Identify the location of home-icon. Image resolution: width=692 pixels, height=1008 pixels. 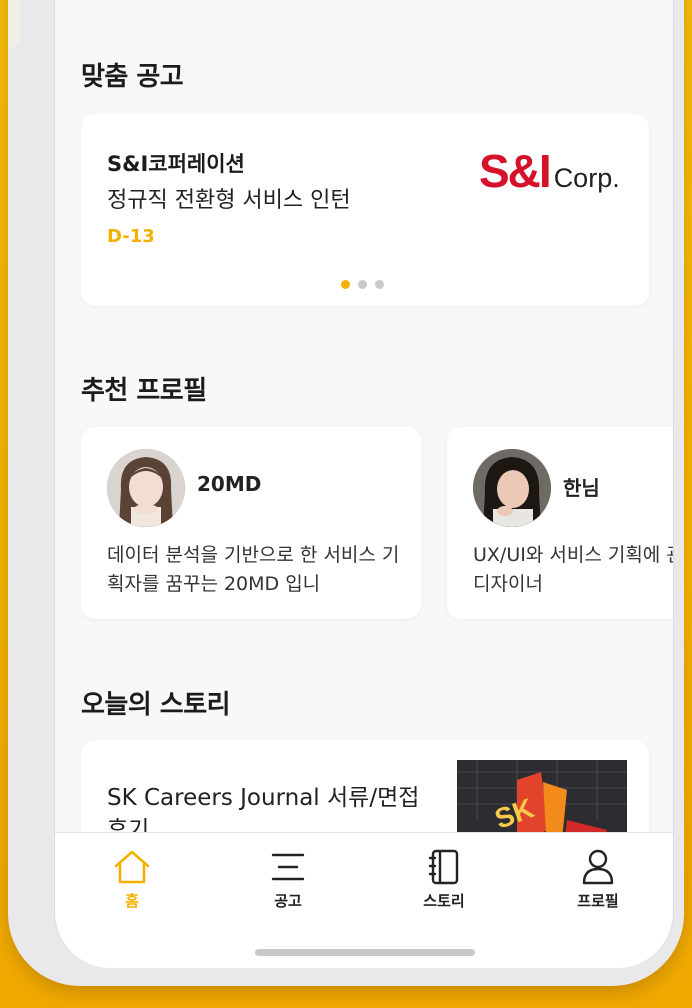
(132, 867).